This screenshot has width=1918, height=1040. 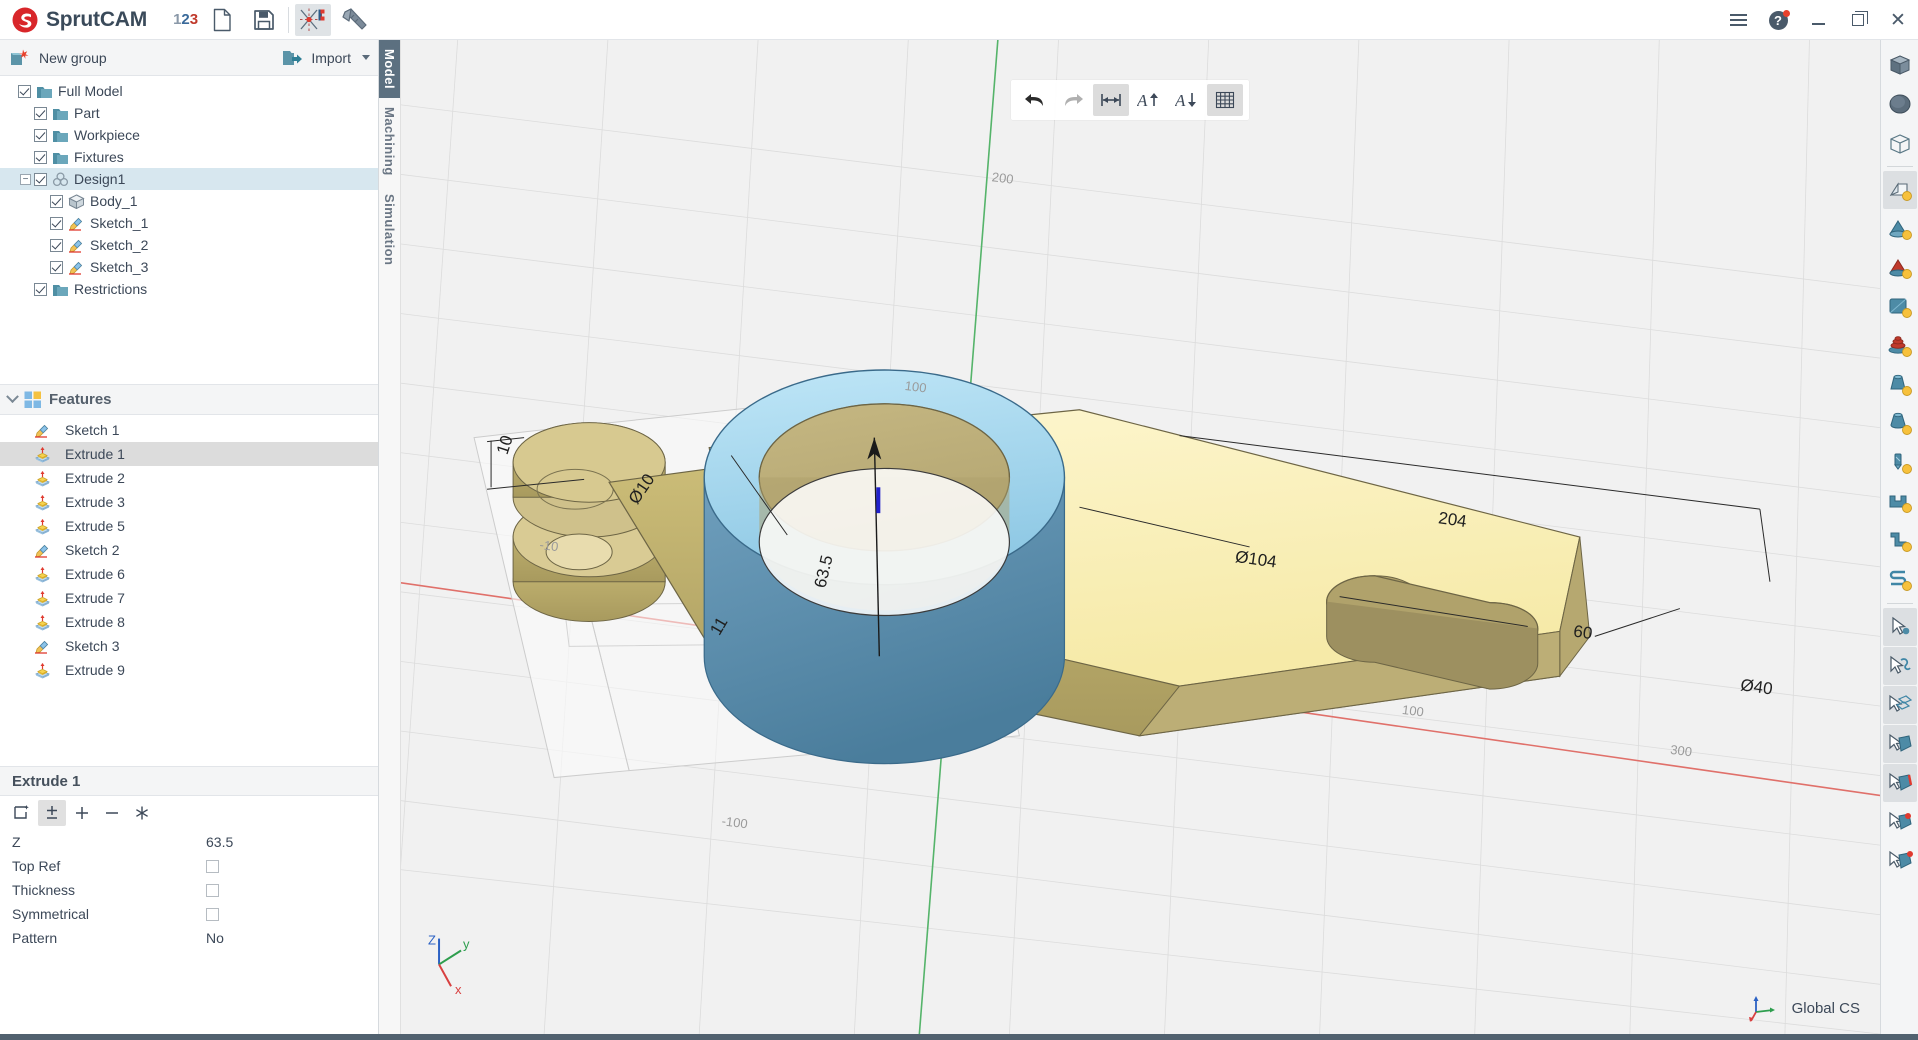 I want to click on subtract-mode-button, so click(x=112, y=813).